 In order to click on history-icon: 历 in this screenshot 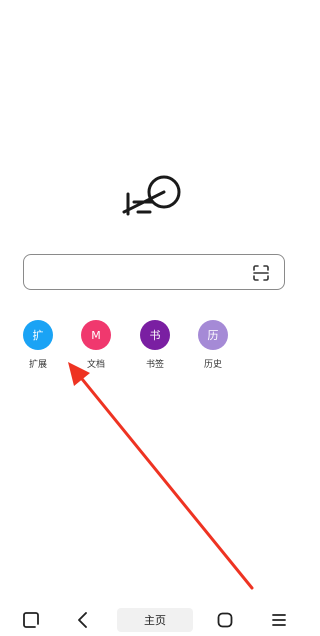, I will do `click(213, 335)`.